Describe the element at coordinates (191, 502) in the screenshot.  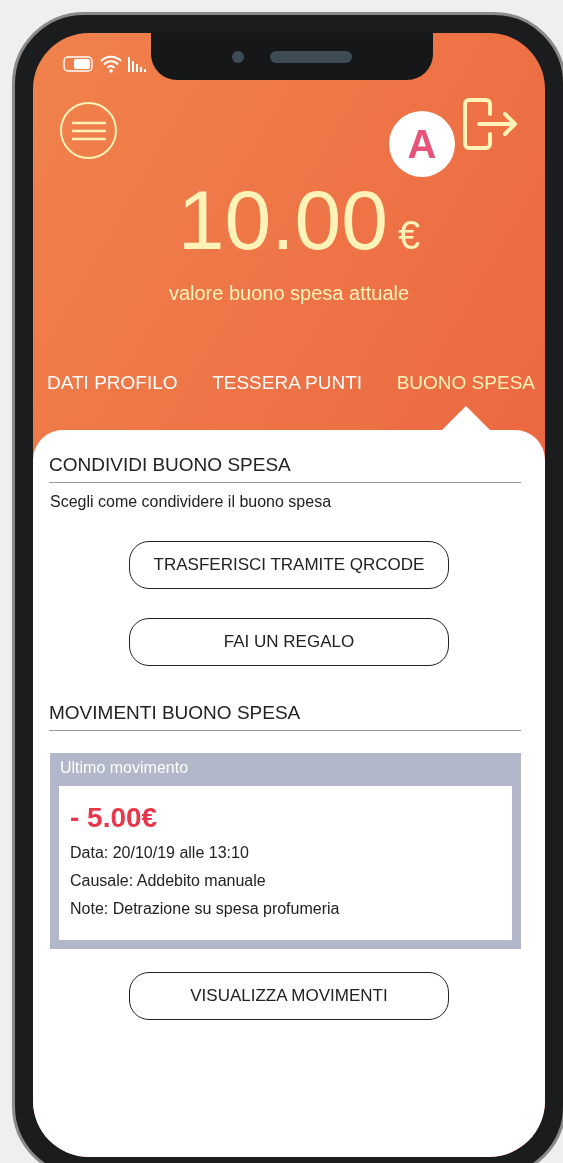
I see `section-description: Scegli come condividere il buono spesa` at that location.